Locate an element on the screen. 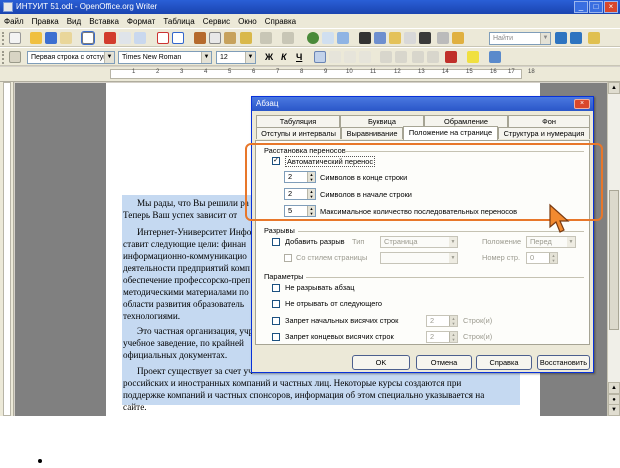  help-icon is located at coordinates (458, 38).